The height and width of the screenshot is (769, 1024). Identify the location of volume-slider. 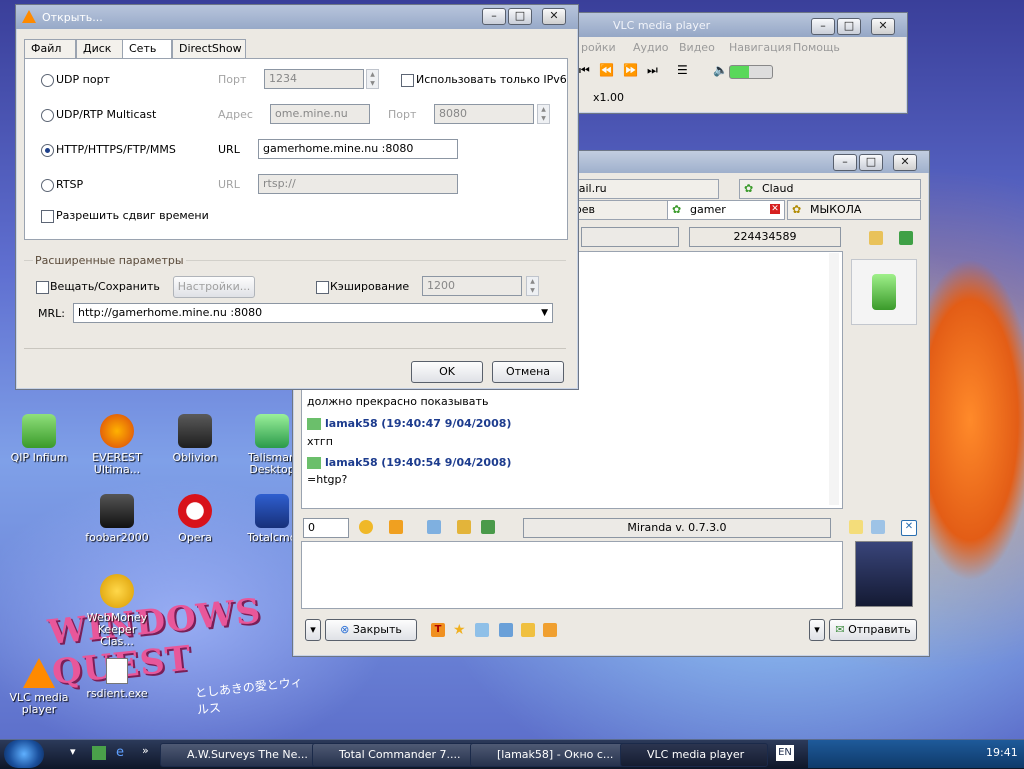
(751, 72).